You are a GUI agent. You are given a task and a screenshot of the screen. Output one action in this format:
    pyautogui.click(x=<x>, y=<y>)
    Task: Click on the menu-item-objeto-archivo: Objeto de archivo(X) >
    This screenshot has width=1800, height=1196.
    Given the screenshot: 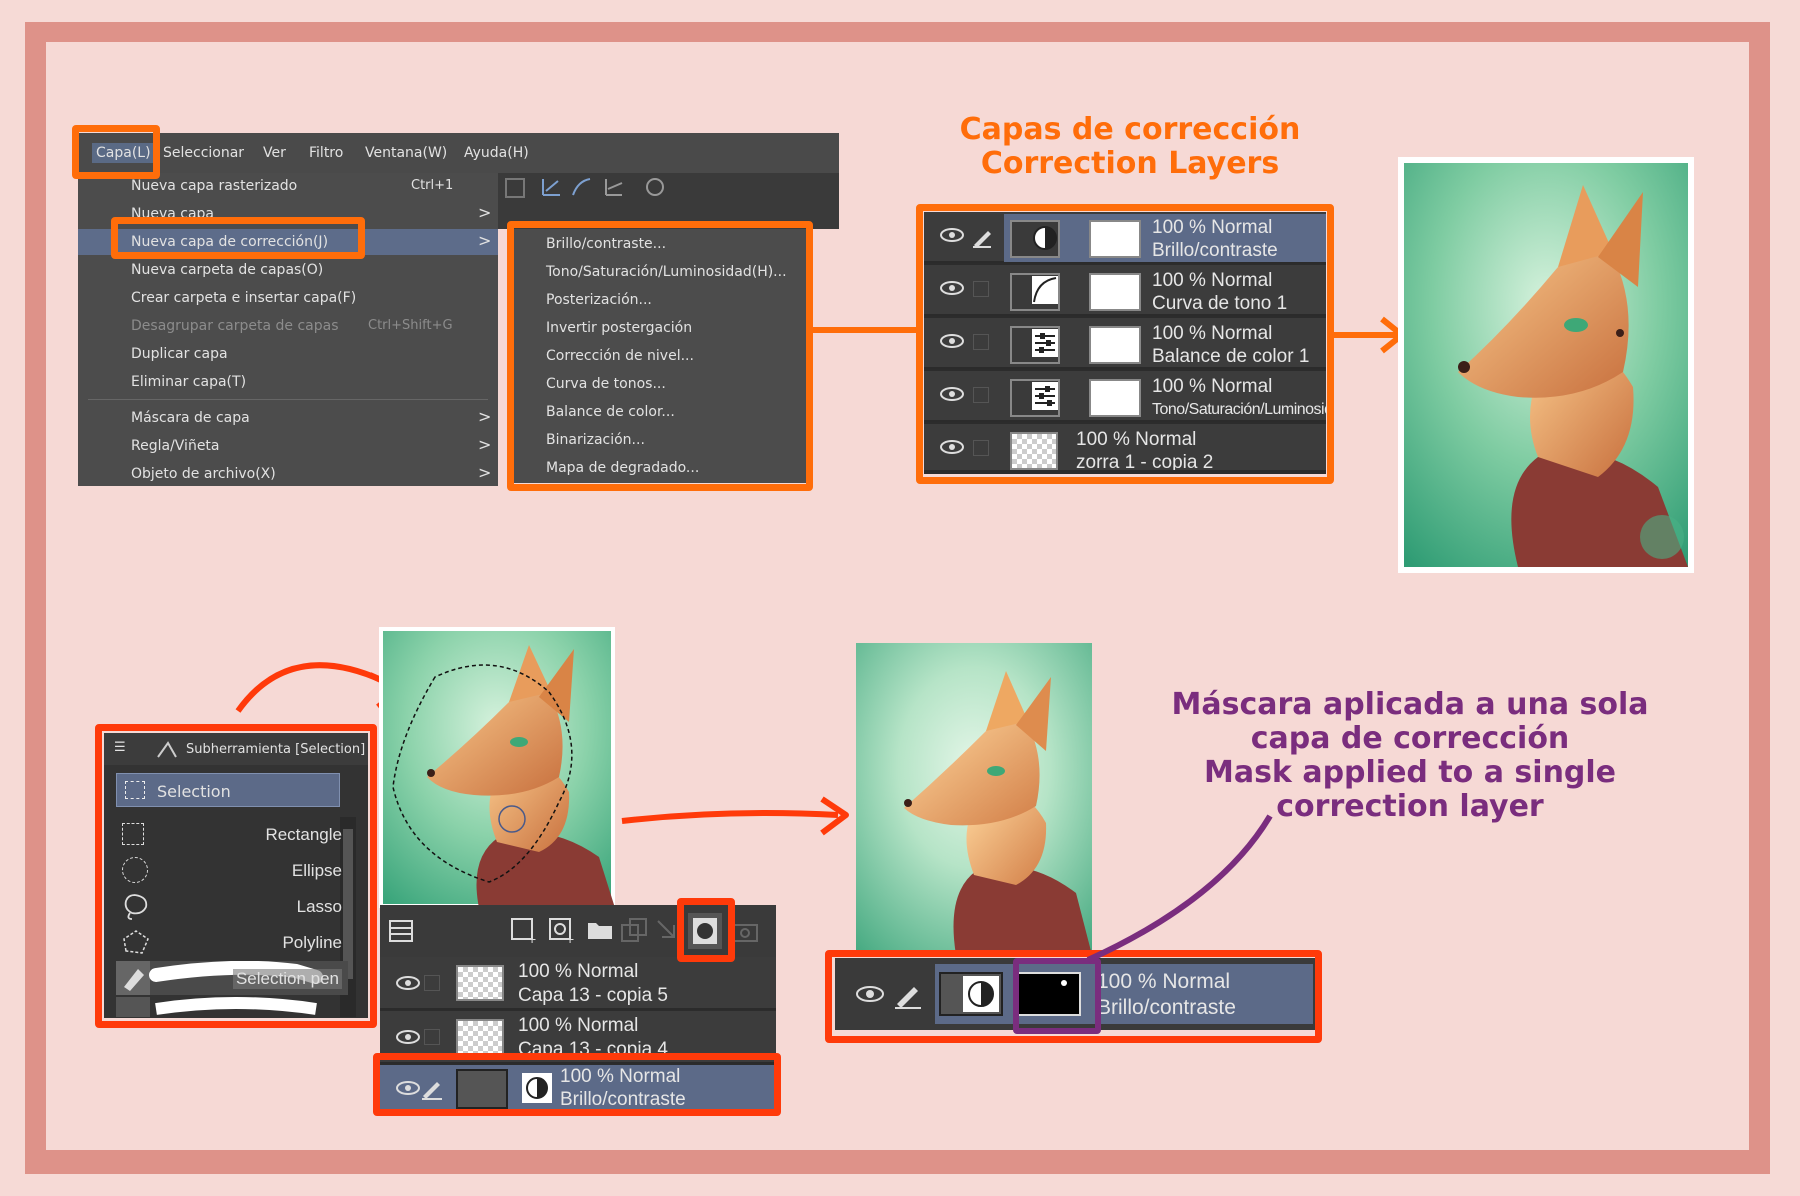 What is the action you would take?
    pyautogui.click(x=288, y=474)
    